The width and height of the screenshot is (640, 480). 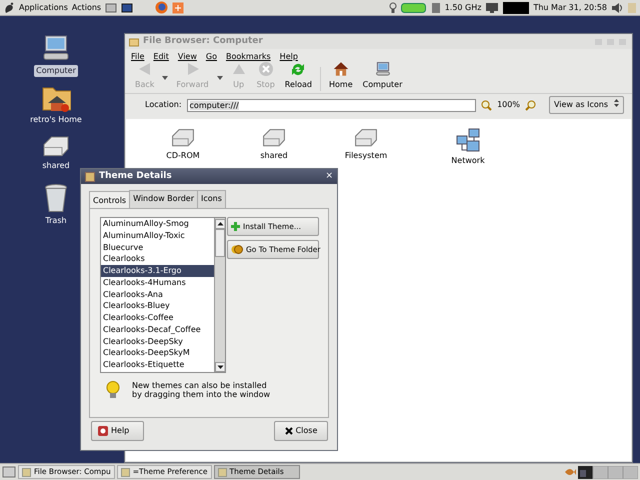 I want to click on list-item: Clearlooks-Etiquette, so click(x=157, y=365).